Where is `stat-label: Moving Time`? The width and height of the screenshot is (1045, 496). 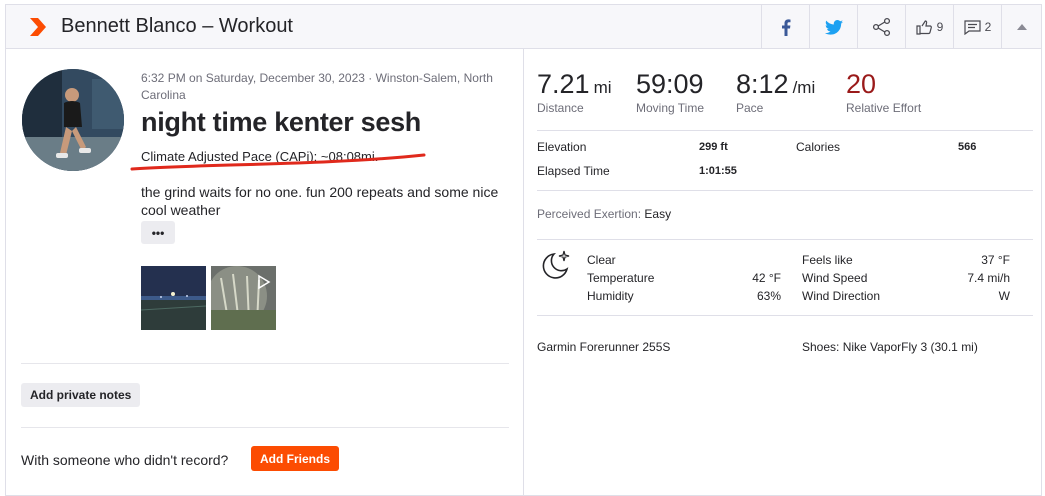
stat-label: Moving Time is located at coordinates (670, 108).